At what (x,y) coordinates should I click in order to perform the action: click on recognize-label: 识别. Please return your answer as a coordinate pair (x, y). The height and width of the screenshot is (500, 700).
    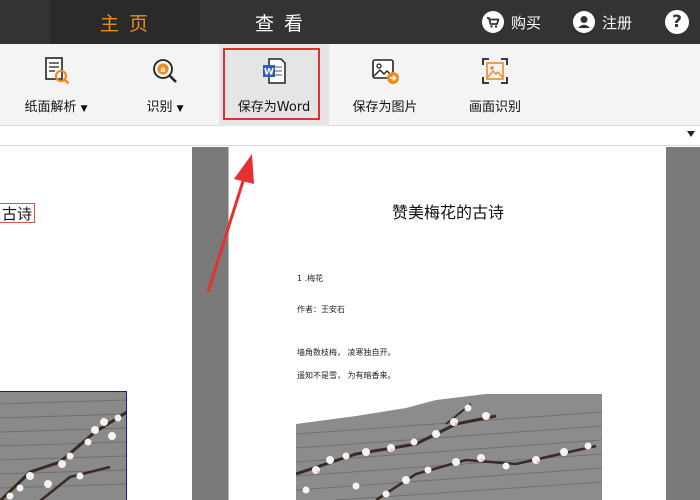
    Looking at the image, I should click on (159, 107).